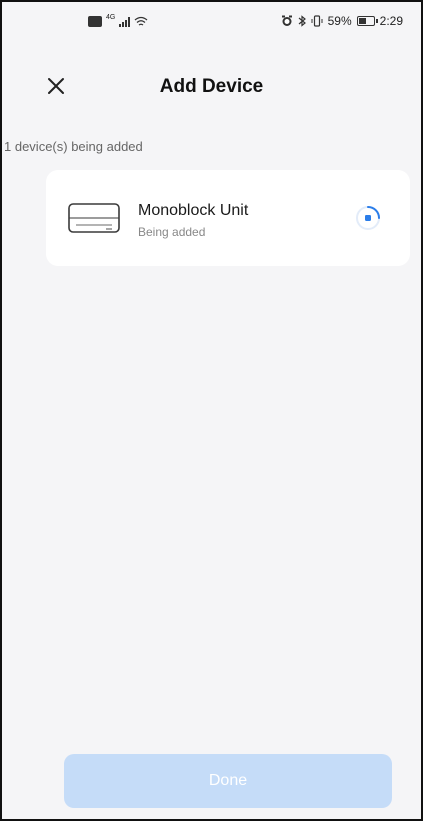 The height and width of the screenshot is (821, 423). I want to click on status-time: 2:29, so click(391, 21).